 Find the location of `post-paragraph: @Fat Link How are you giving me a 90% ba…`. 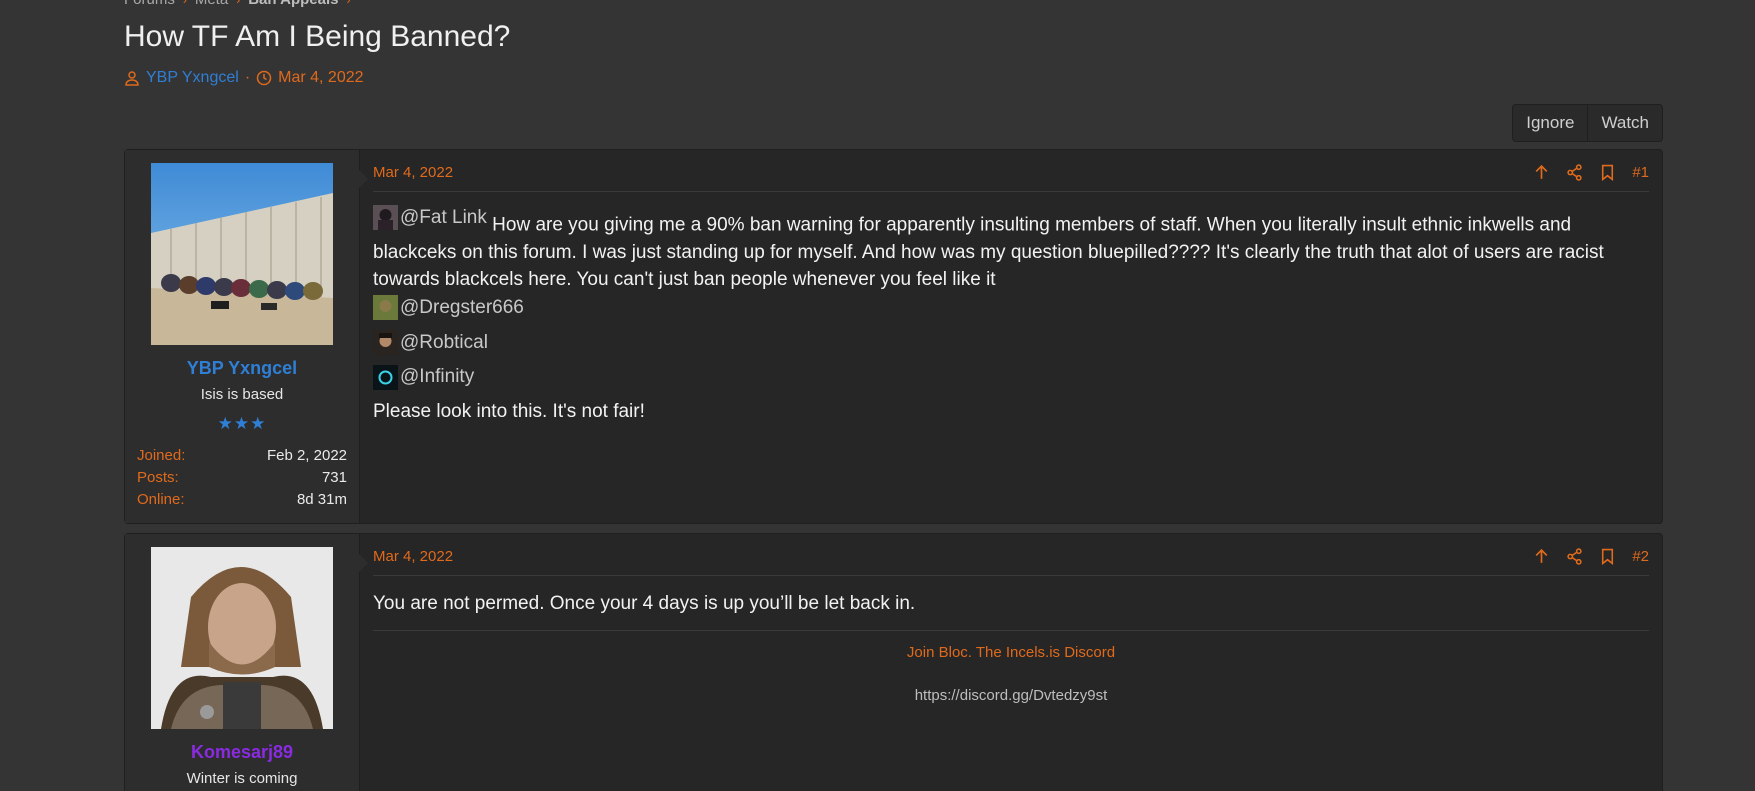

post-paragraph: @Fat Link How are you giving me a 90% ba… is located at coordinates (1011, 249).